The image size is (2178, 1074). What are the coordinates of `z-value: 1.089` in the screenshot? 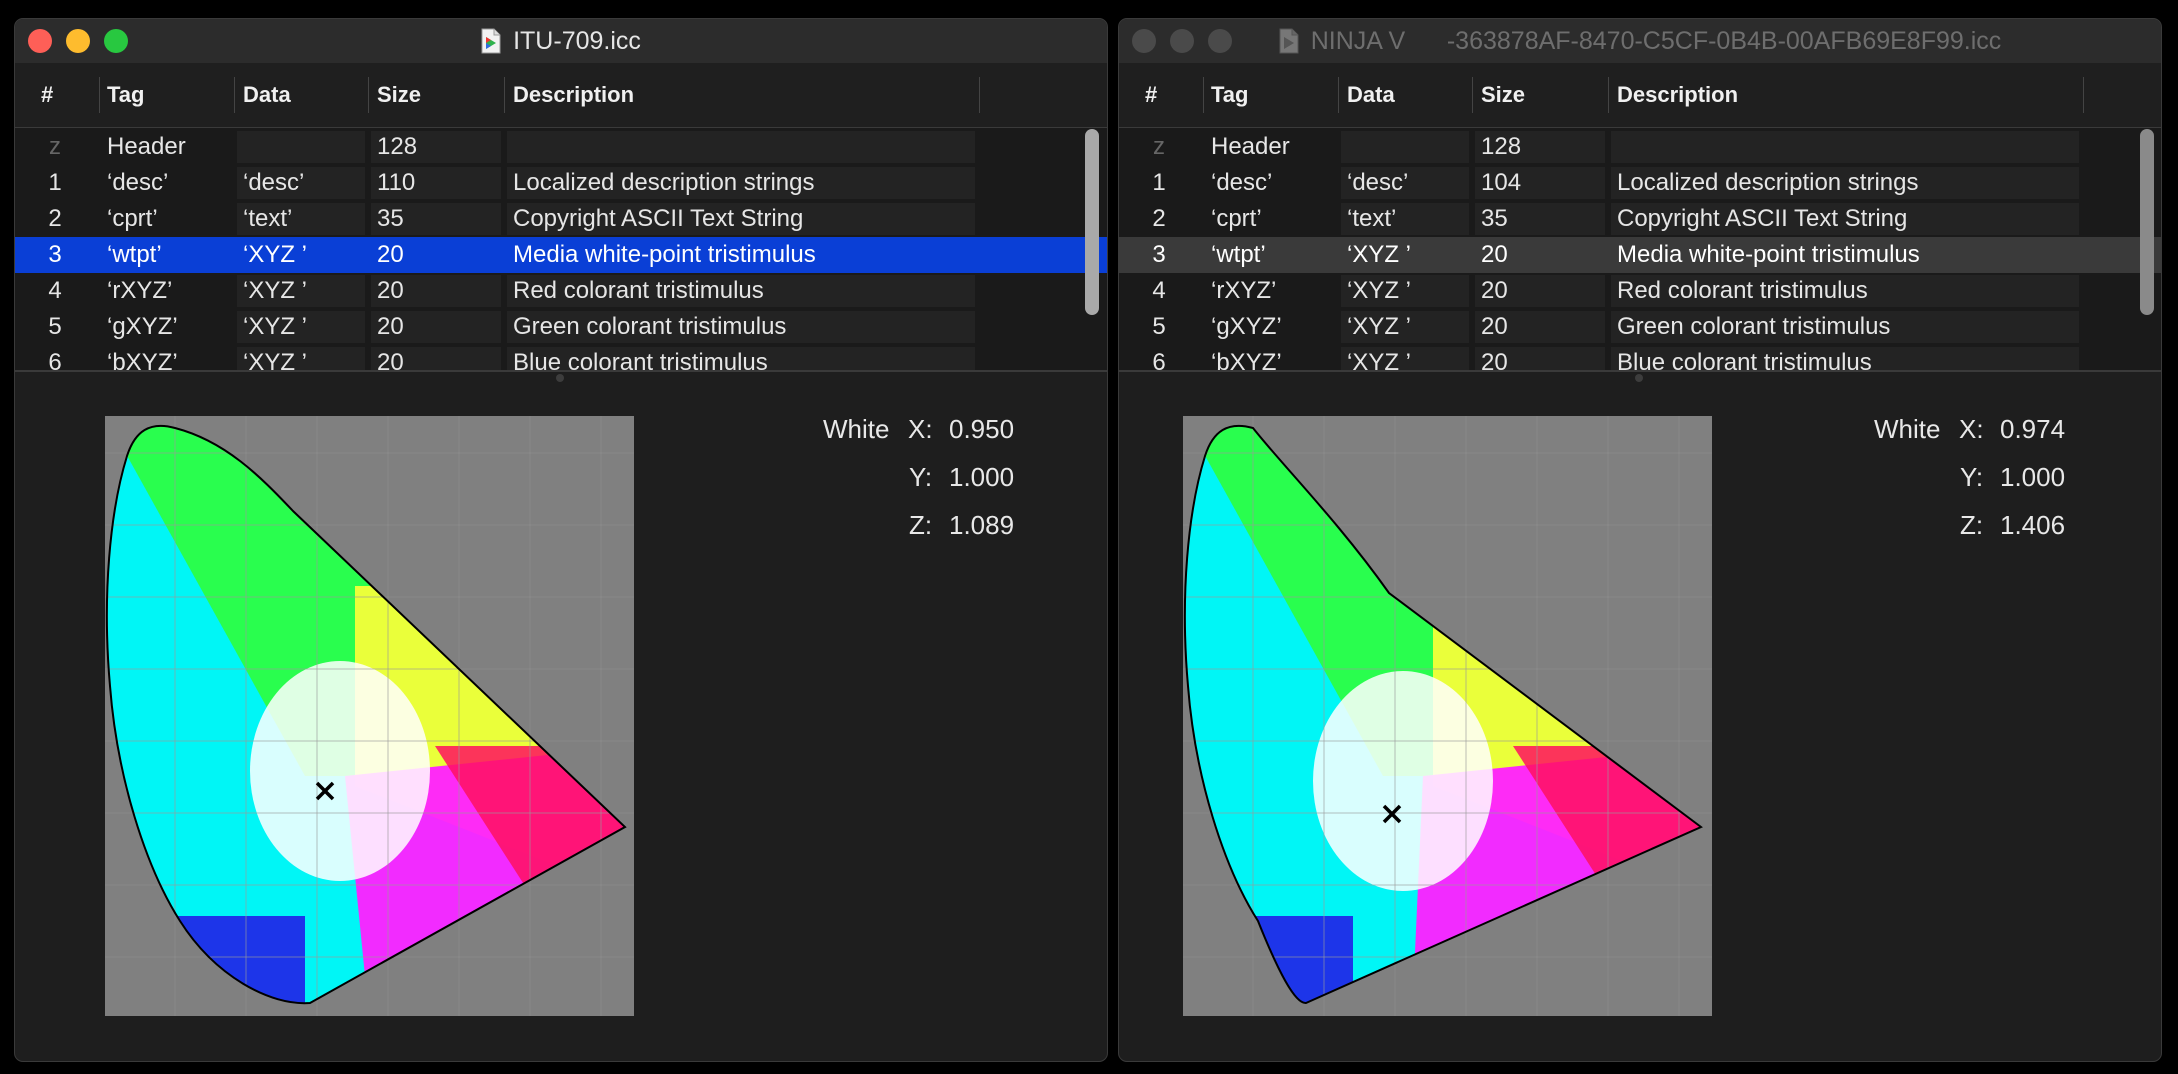 It's located at (982, 525).